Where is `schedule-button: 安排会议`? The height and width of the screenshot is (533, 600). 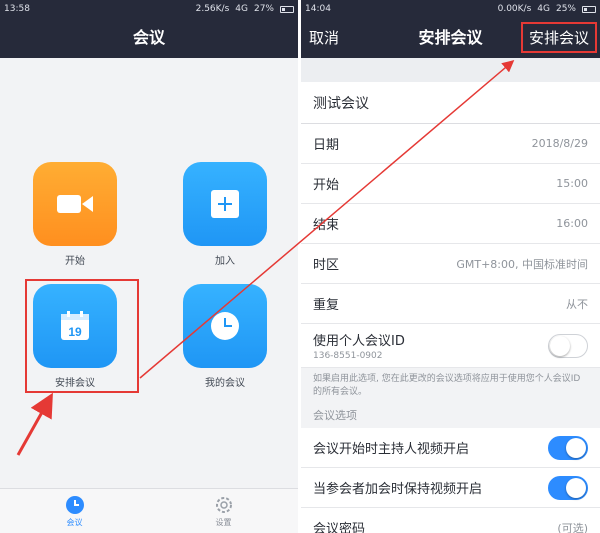 schedule-button: 安排会议 is located at coordinates (558, 37).